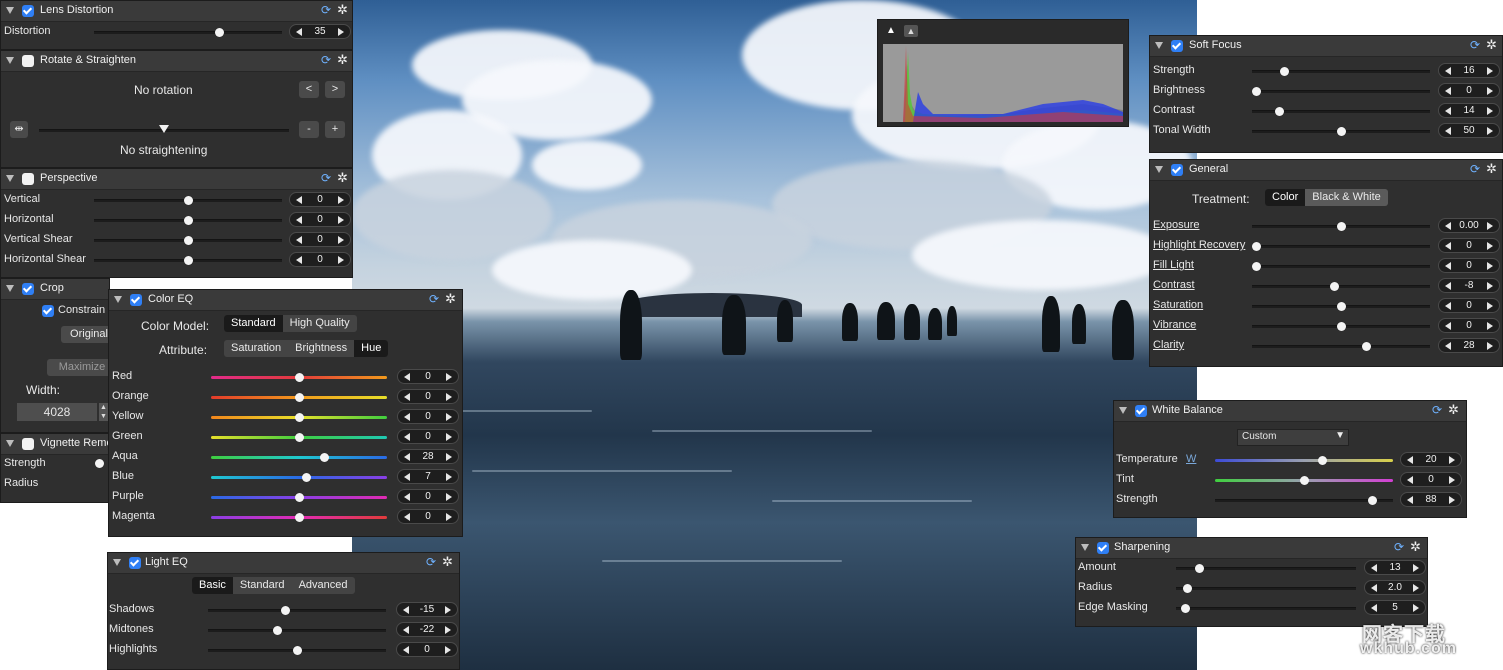 The width and height of the screenshot is (1503, 670). I want to click on width-stepper-icon: ▲ ▼, so click(103, 412).